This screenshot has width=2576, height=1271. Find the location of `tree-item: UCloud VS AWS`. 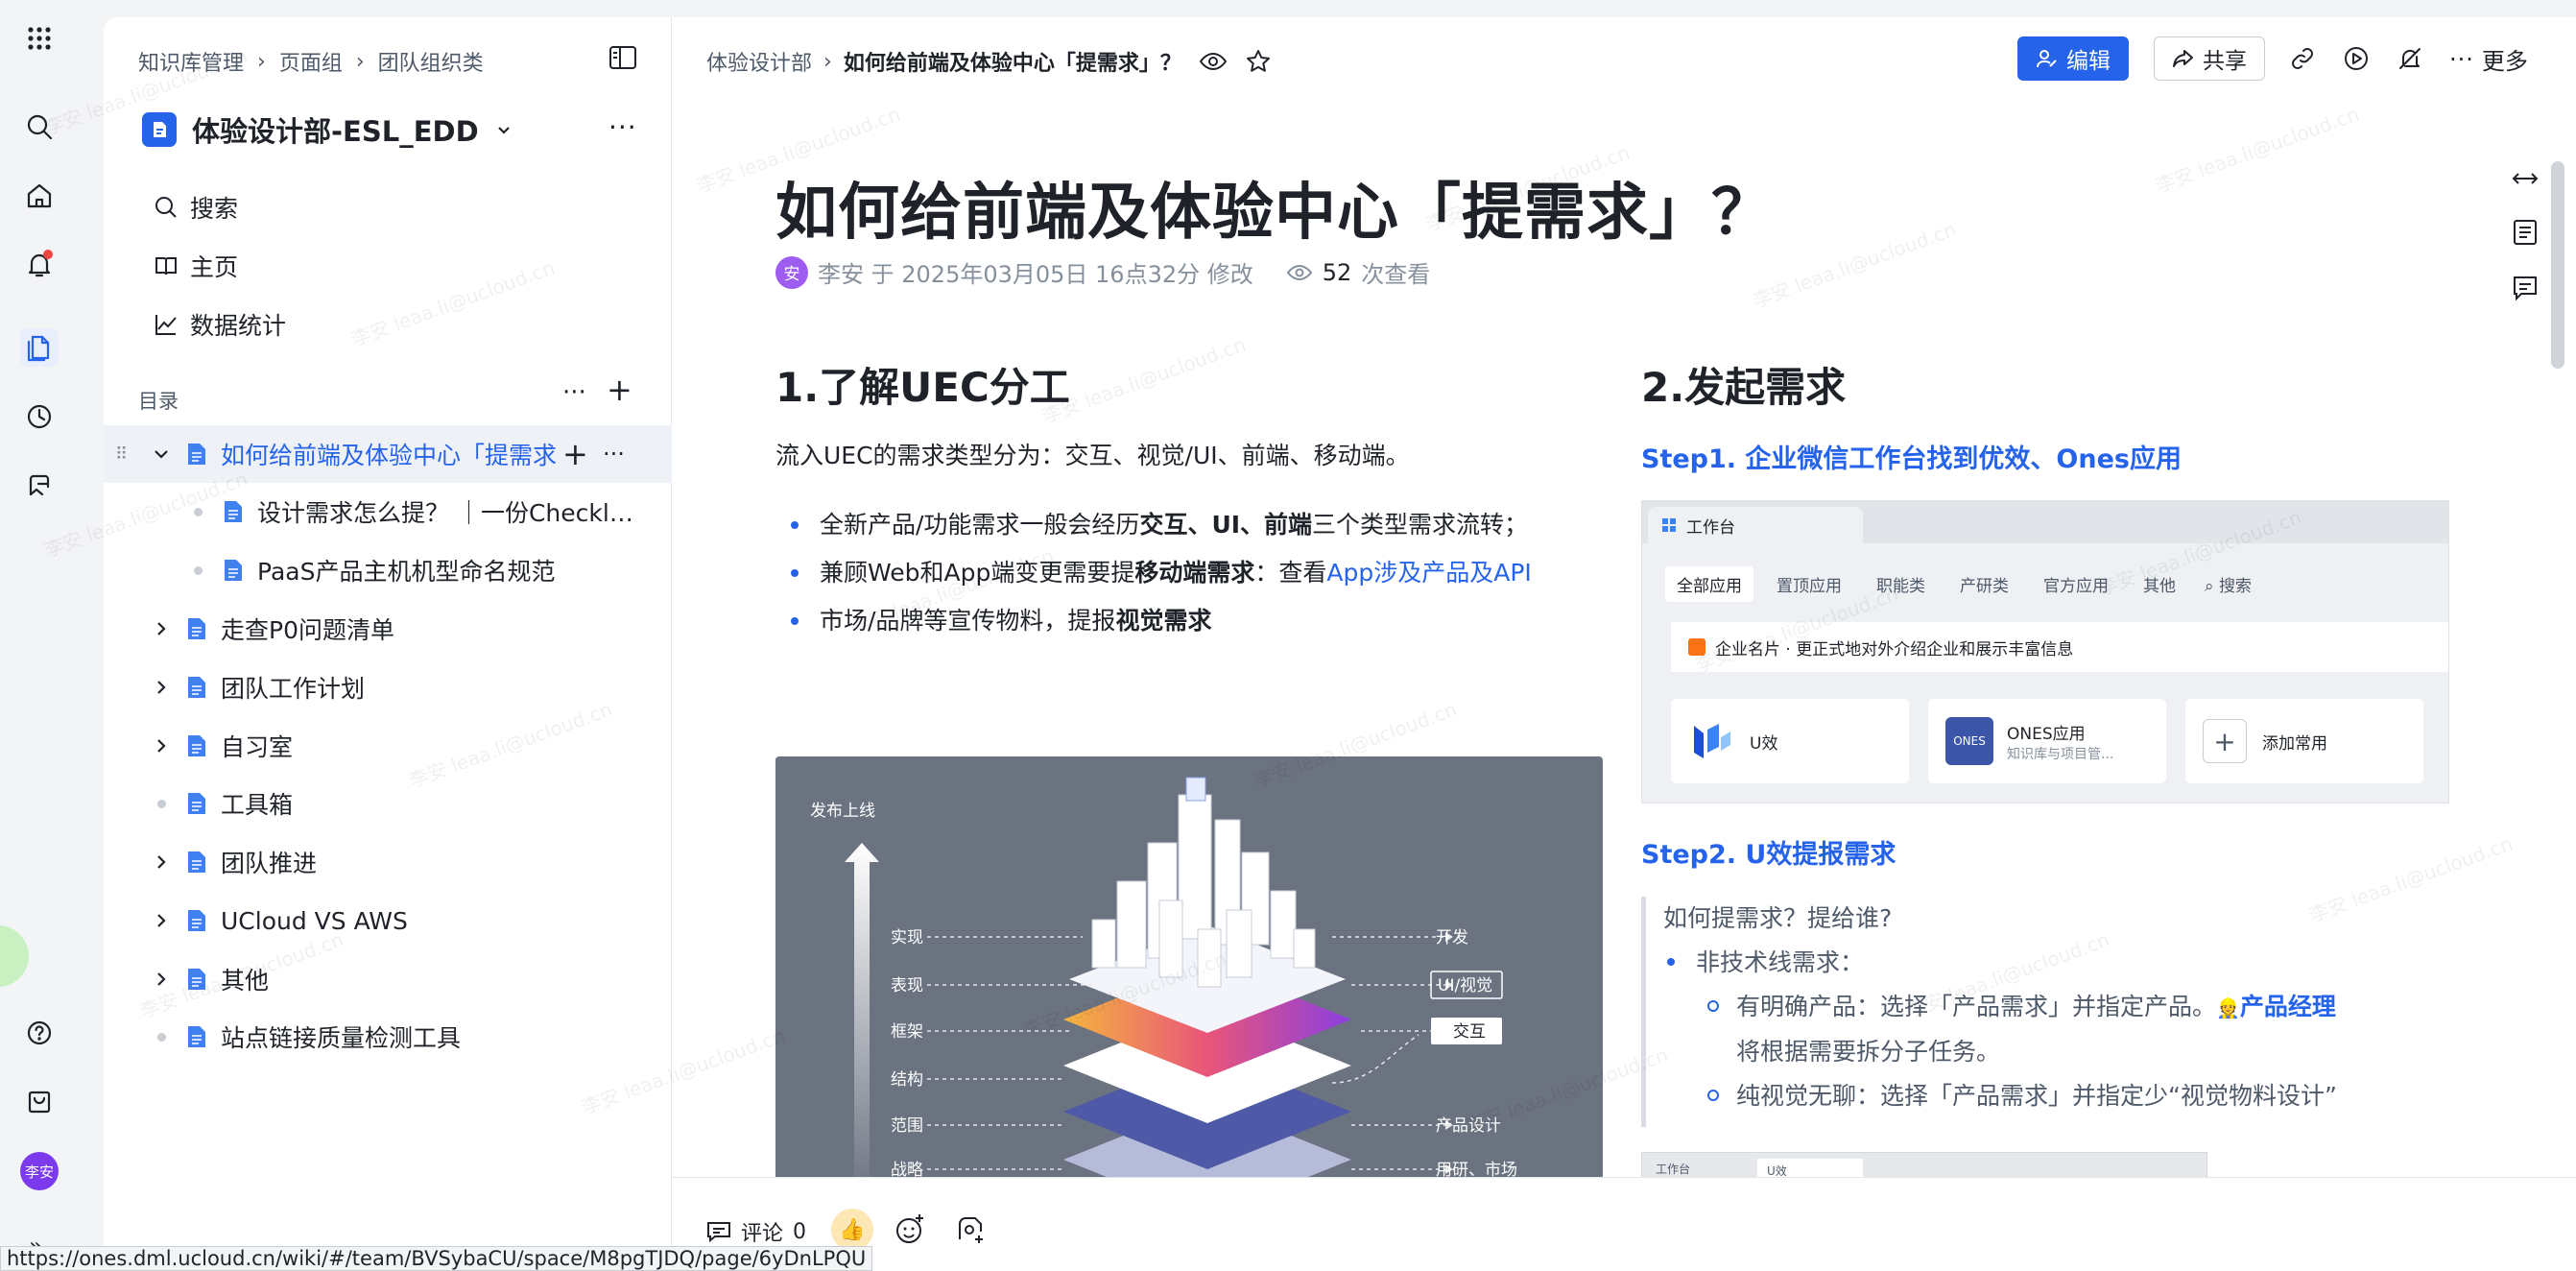

tree-item: UCloud VS AWS is located at coordinates (388, 920).